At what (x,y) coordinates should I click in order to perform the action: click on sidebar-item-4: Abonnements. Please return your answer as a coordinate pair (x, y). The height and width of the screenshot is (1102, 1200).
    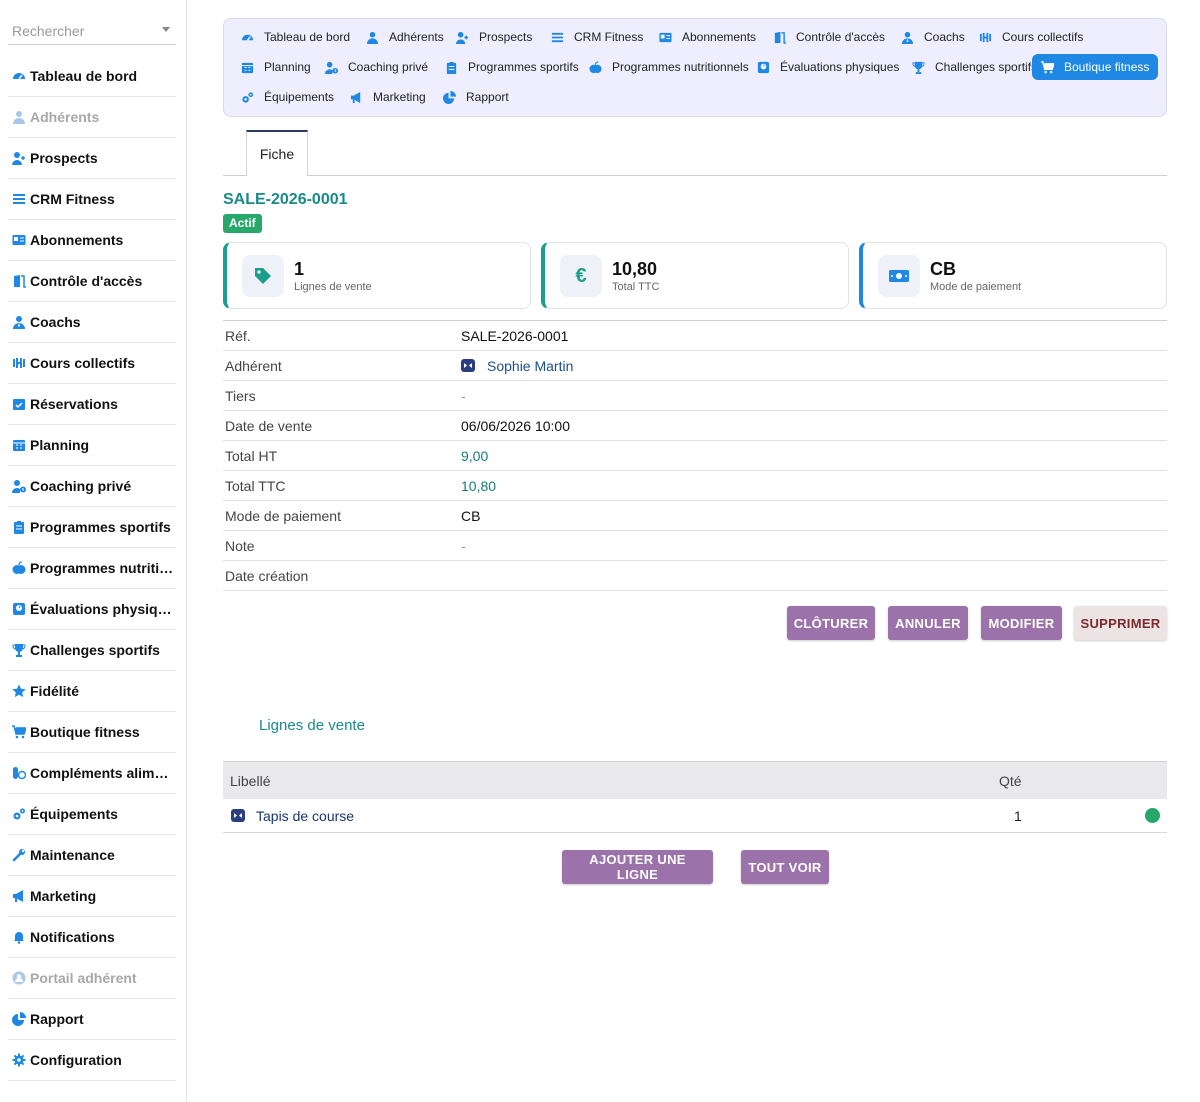
    Looking at the image, I should click on (92, 240).